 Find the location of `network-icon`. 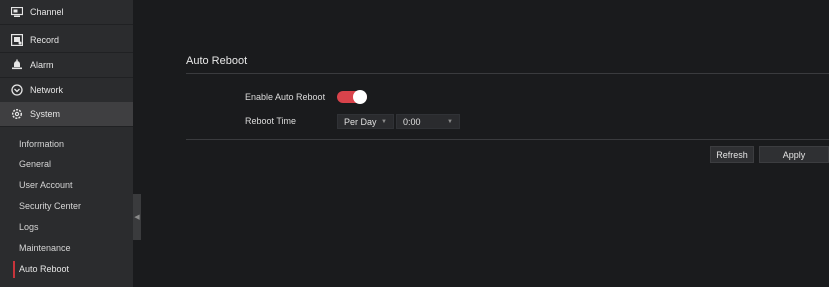

network-icon is located at coordinates (17, 90).